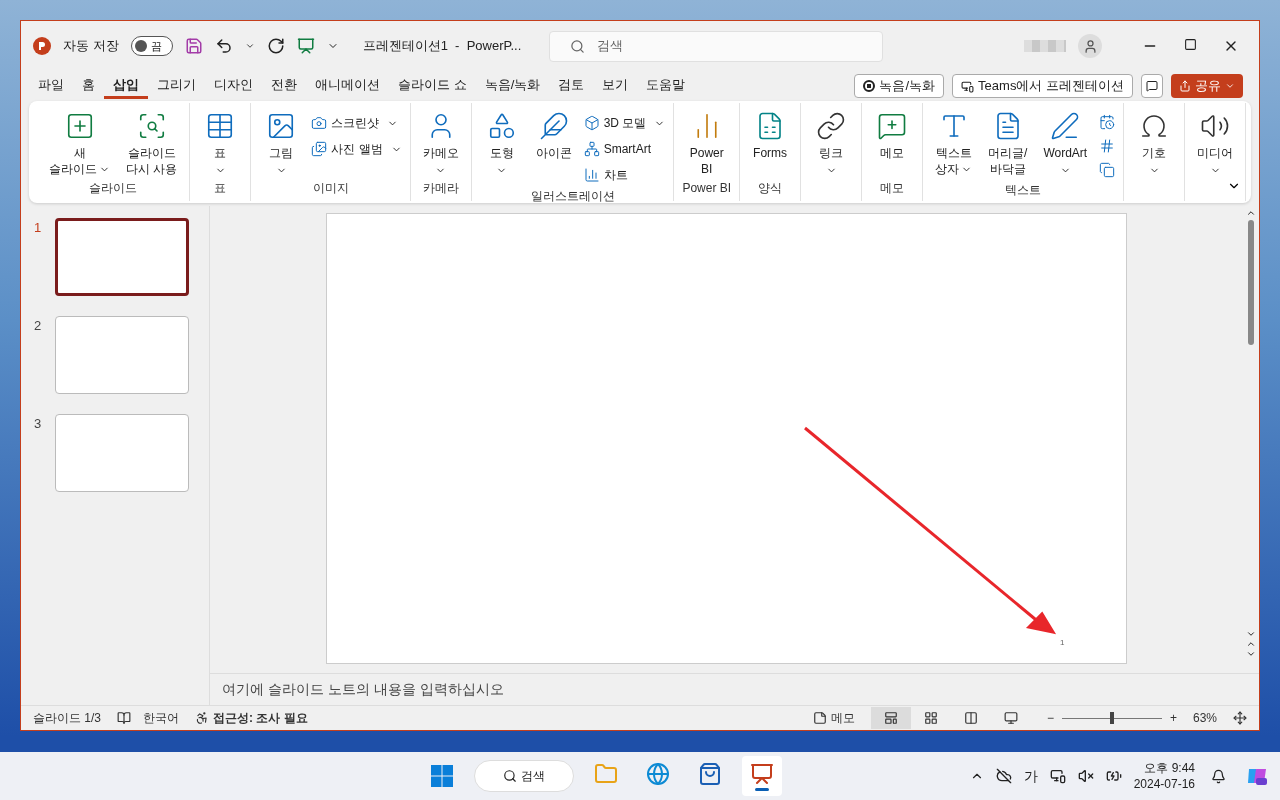 The image size is (1280, 800). I want to click on next-slide-icon, so click(1251, 654).